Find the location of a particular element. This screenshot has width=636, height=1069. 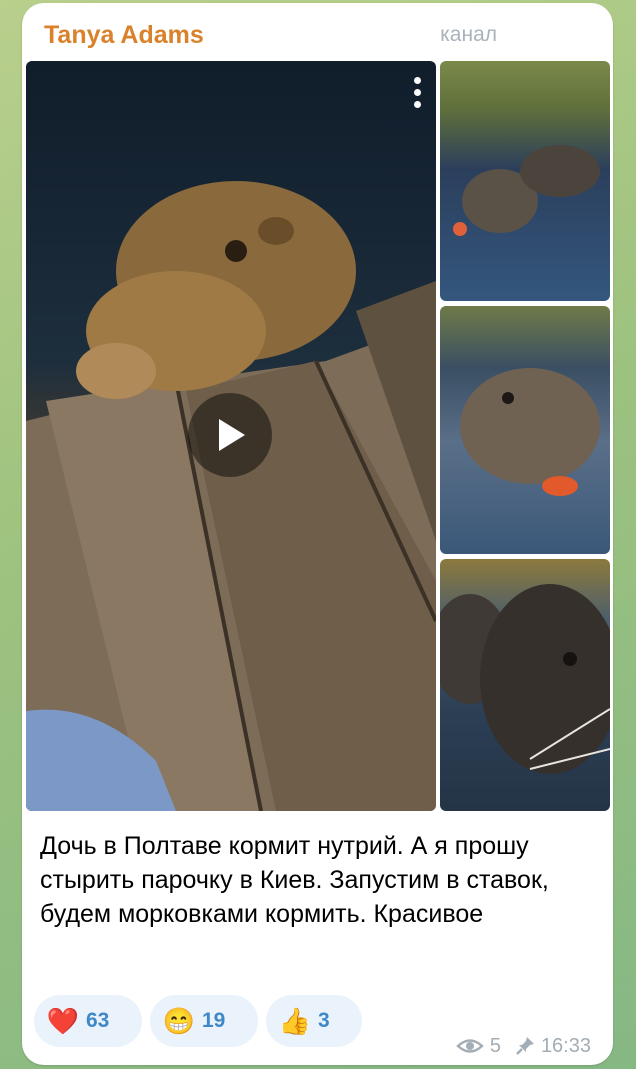

message-meta: 5 16:33 is located at coordinates (523, 1046).